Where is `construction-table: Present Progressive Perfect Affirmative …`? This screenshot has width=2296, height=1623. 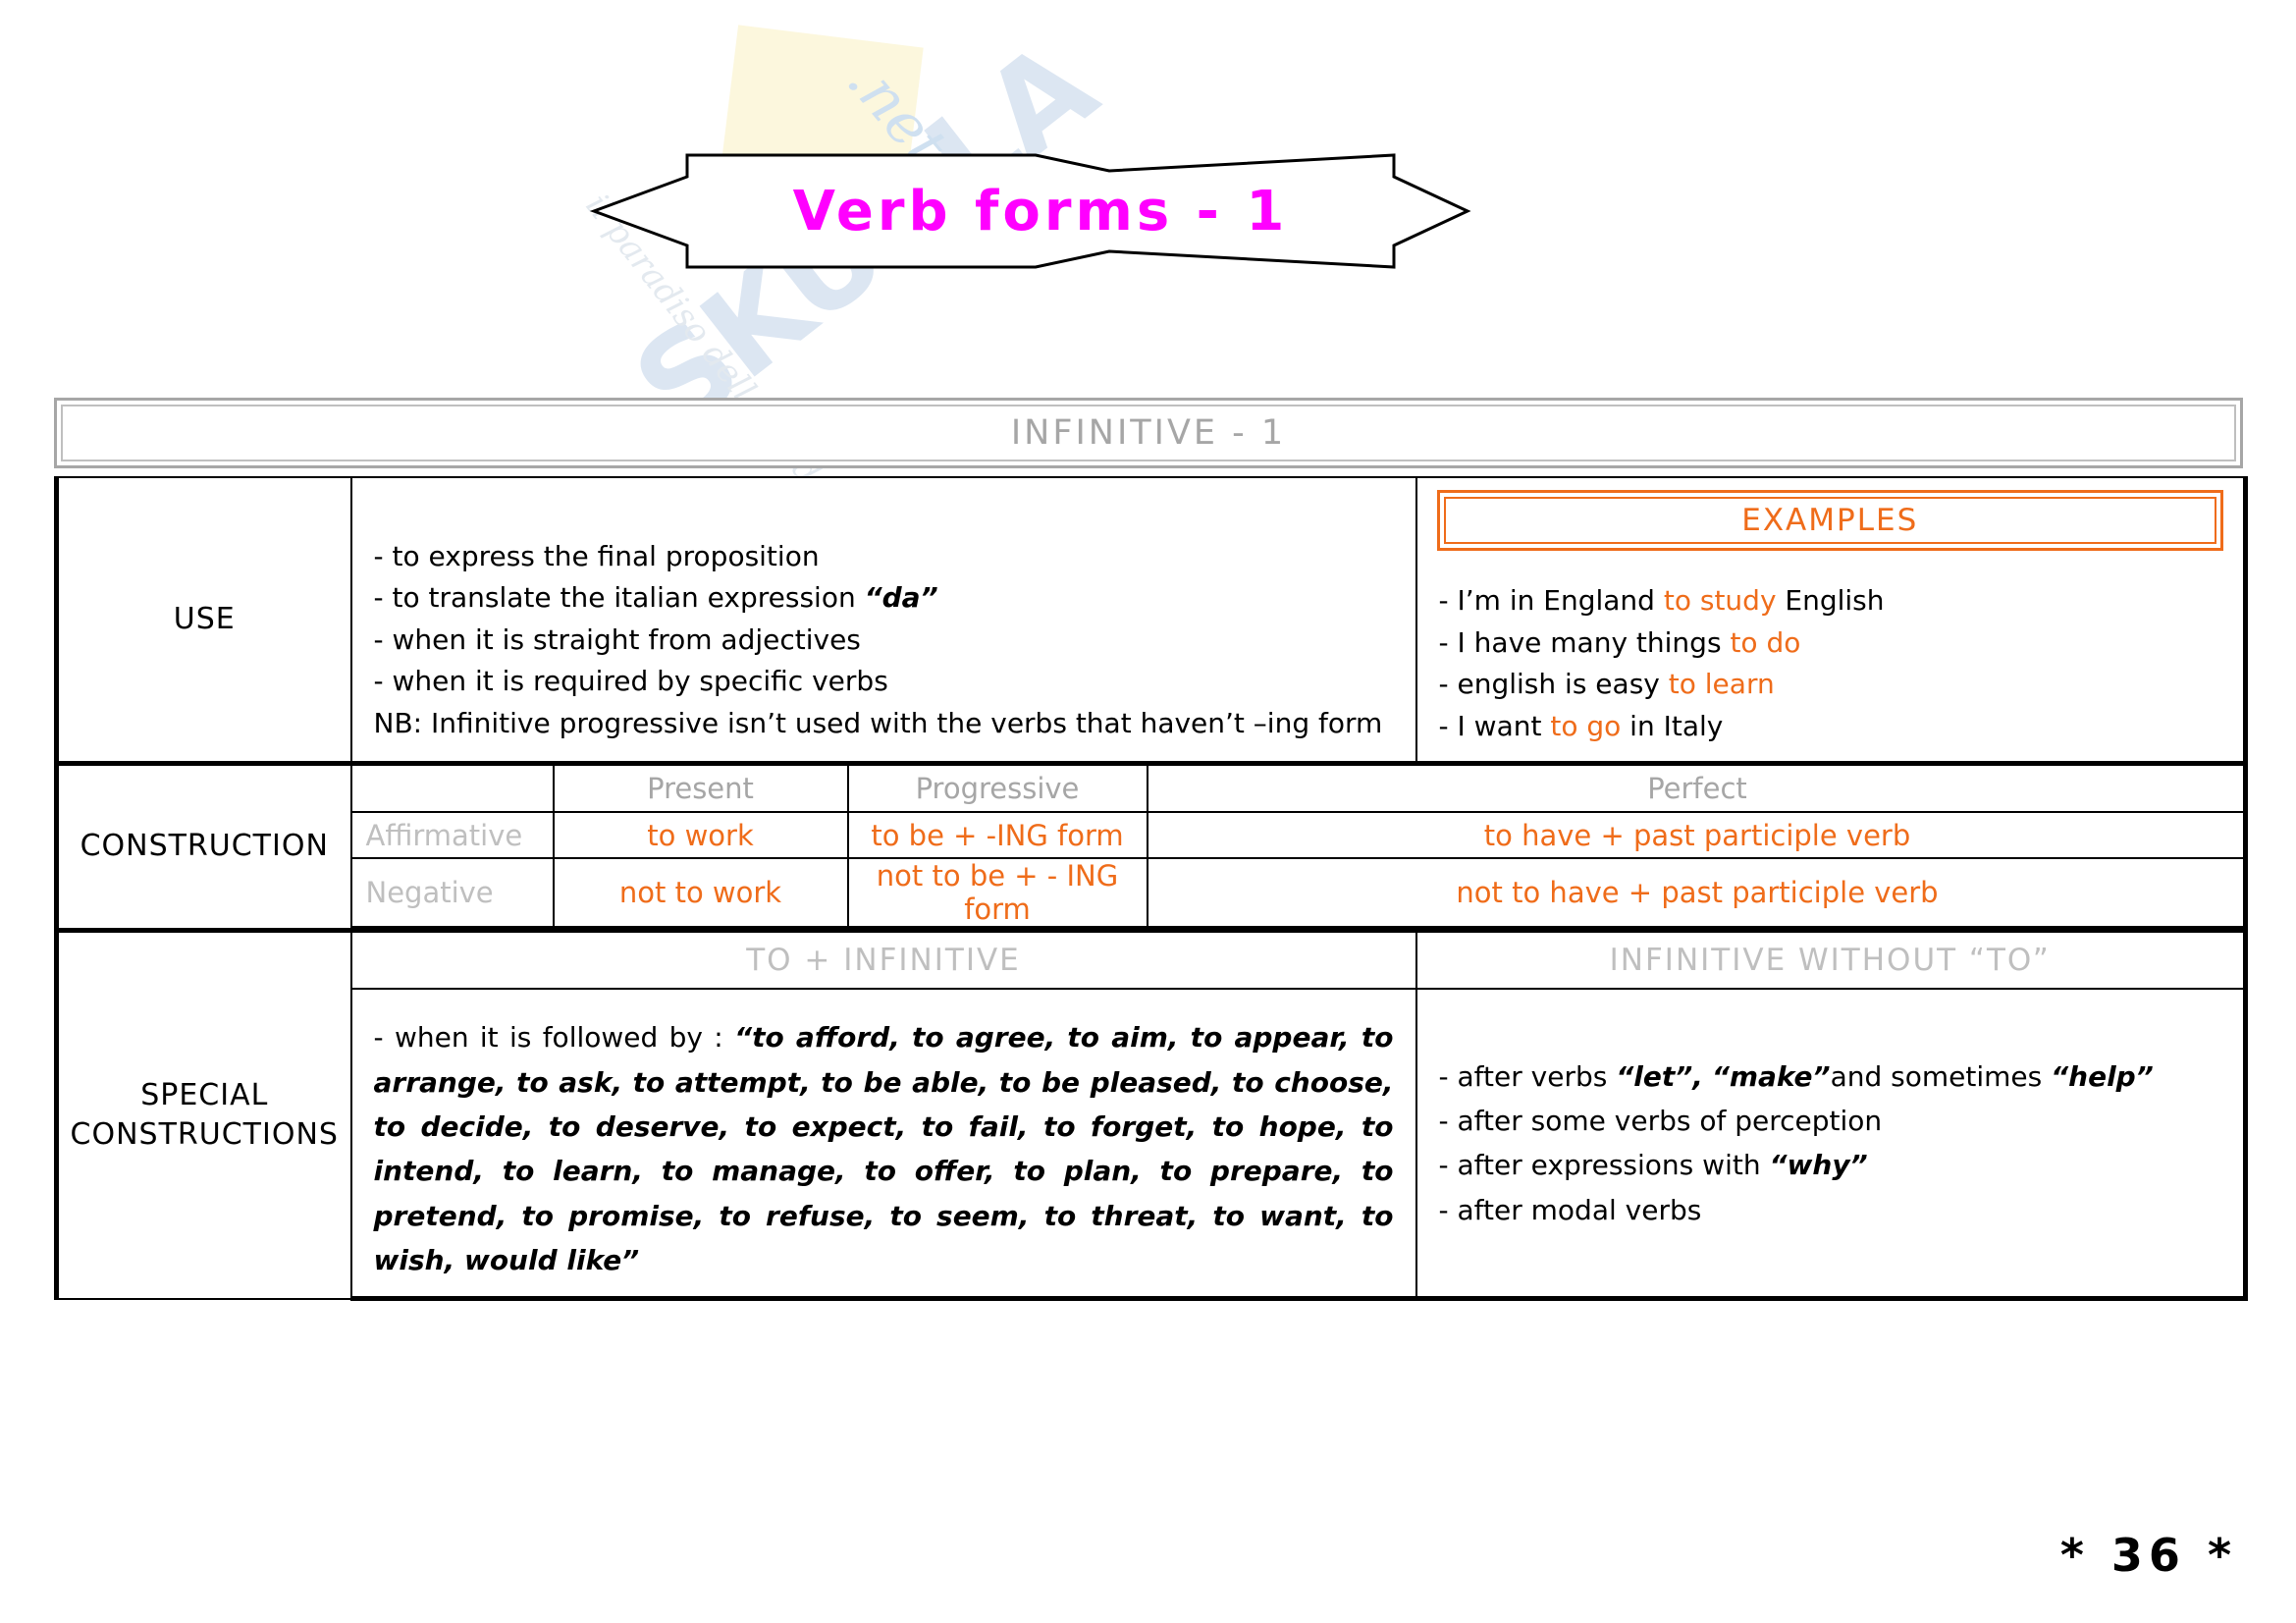
construction-table: Present Progressive Perfect Affirmative … is located at coordinates (1299, 847).